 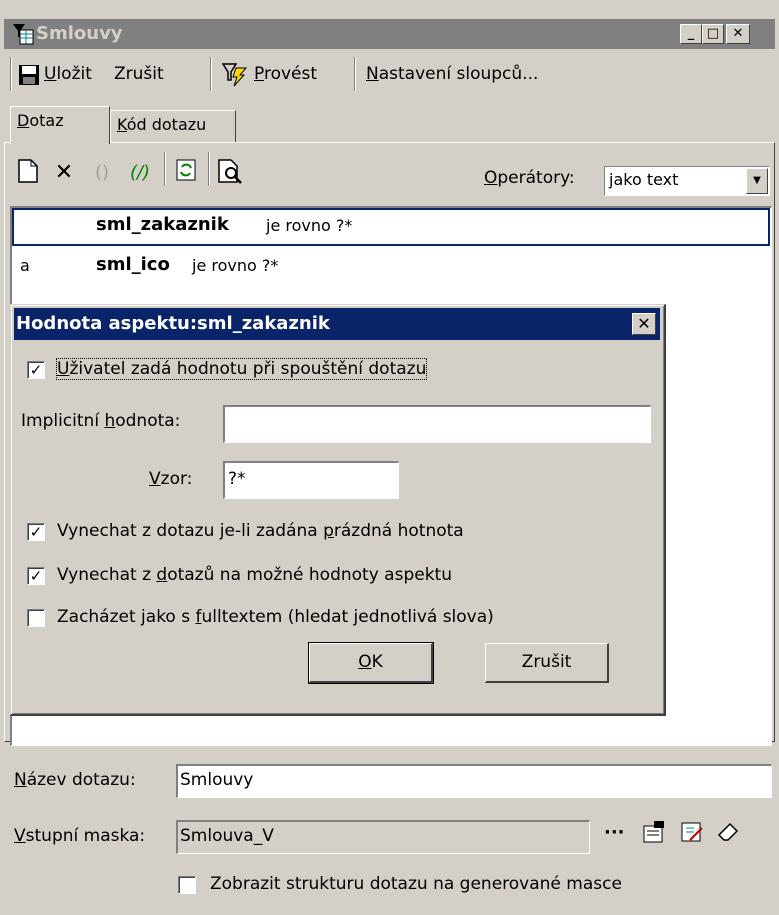 What do you see at coordinates (259, 74) in the screenshot?
I see `run-accel: P` at bounding box center [259, 74].